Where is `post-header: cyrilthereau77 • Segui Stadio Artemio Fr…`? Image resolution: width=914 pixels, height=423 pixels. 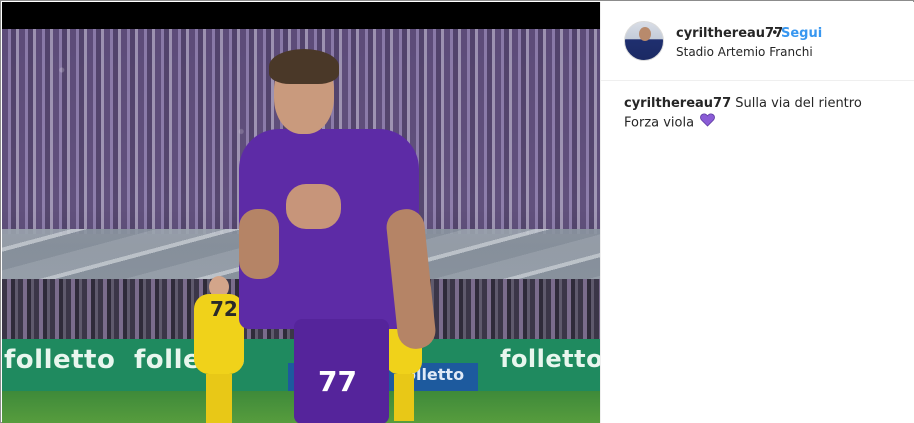 post-header: cyrilthereau77 • Segui Stadio Artemio Fr… is located at coordinates (757, 41).